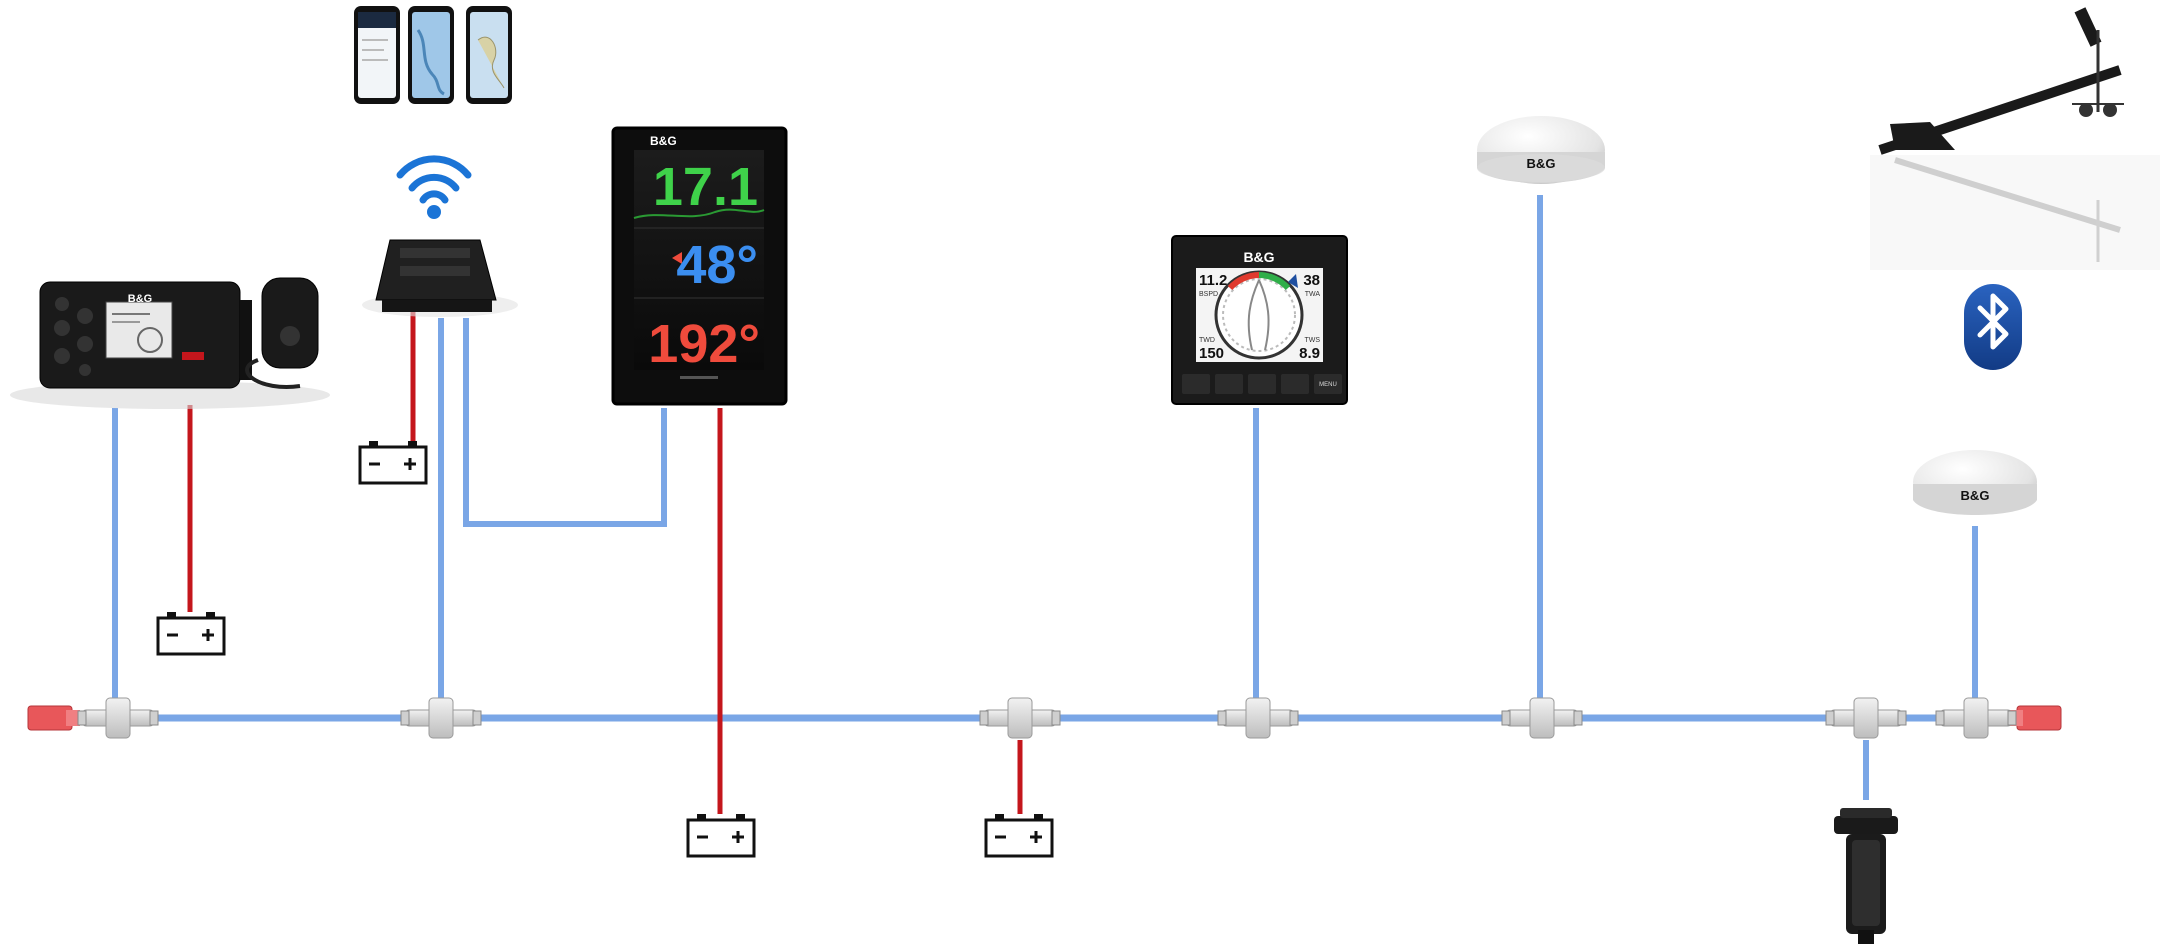  I want to click on menu-button-label: MENU, so click(1328, 385).